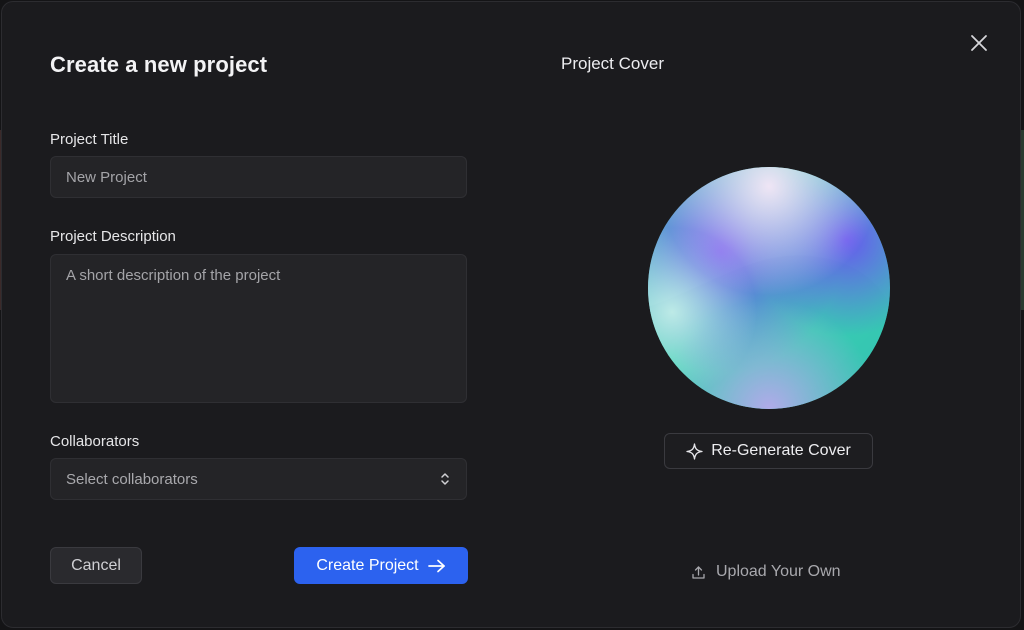 The height and width of the screenshot is (630, 1024). I want to click on project-description-label: Project Description, so click(113, 236).